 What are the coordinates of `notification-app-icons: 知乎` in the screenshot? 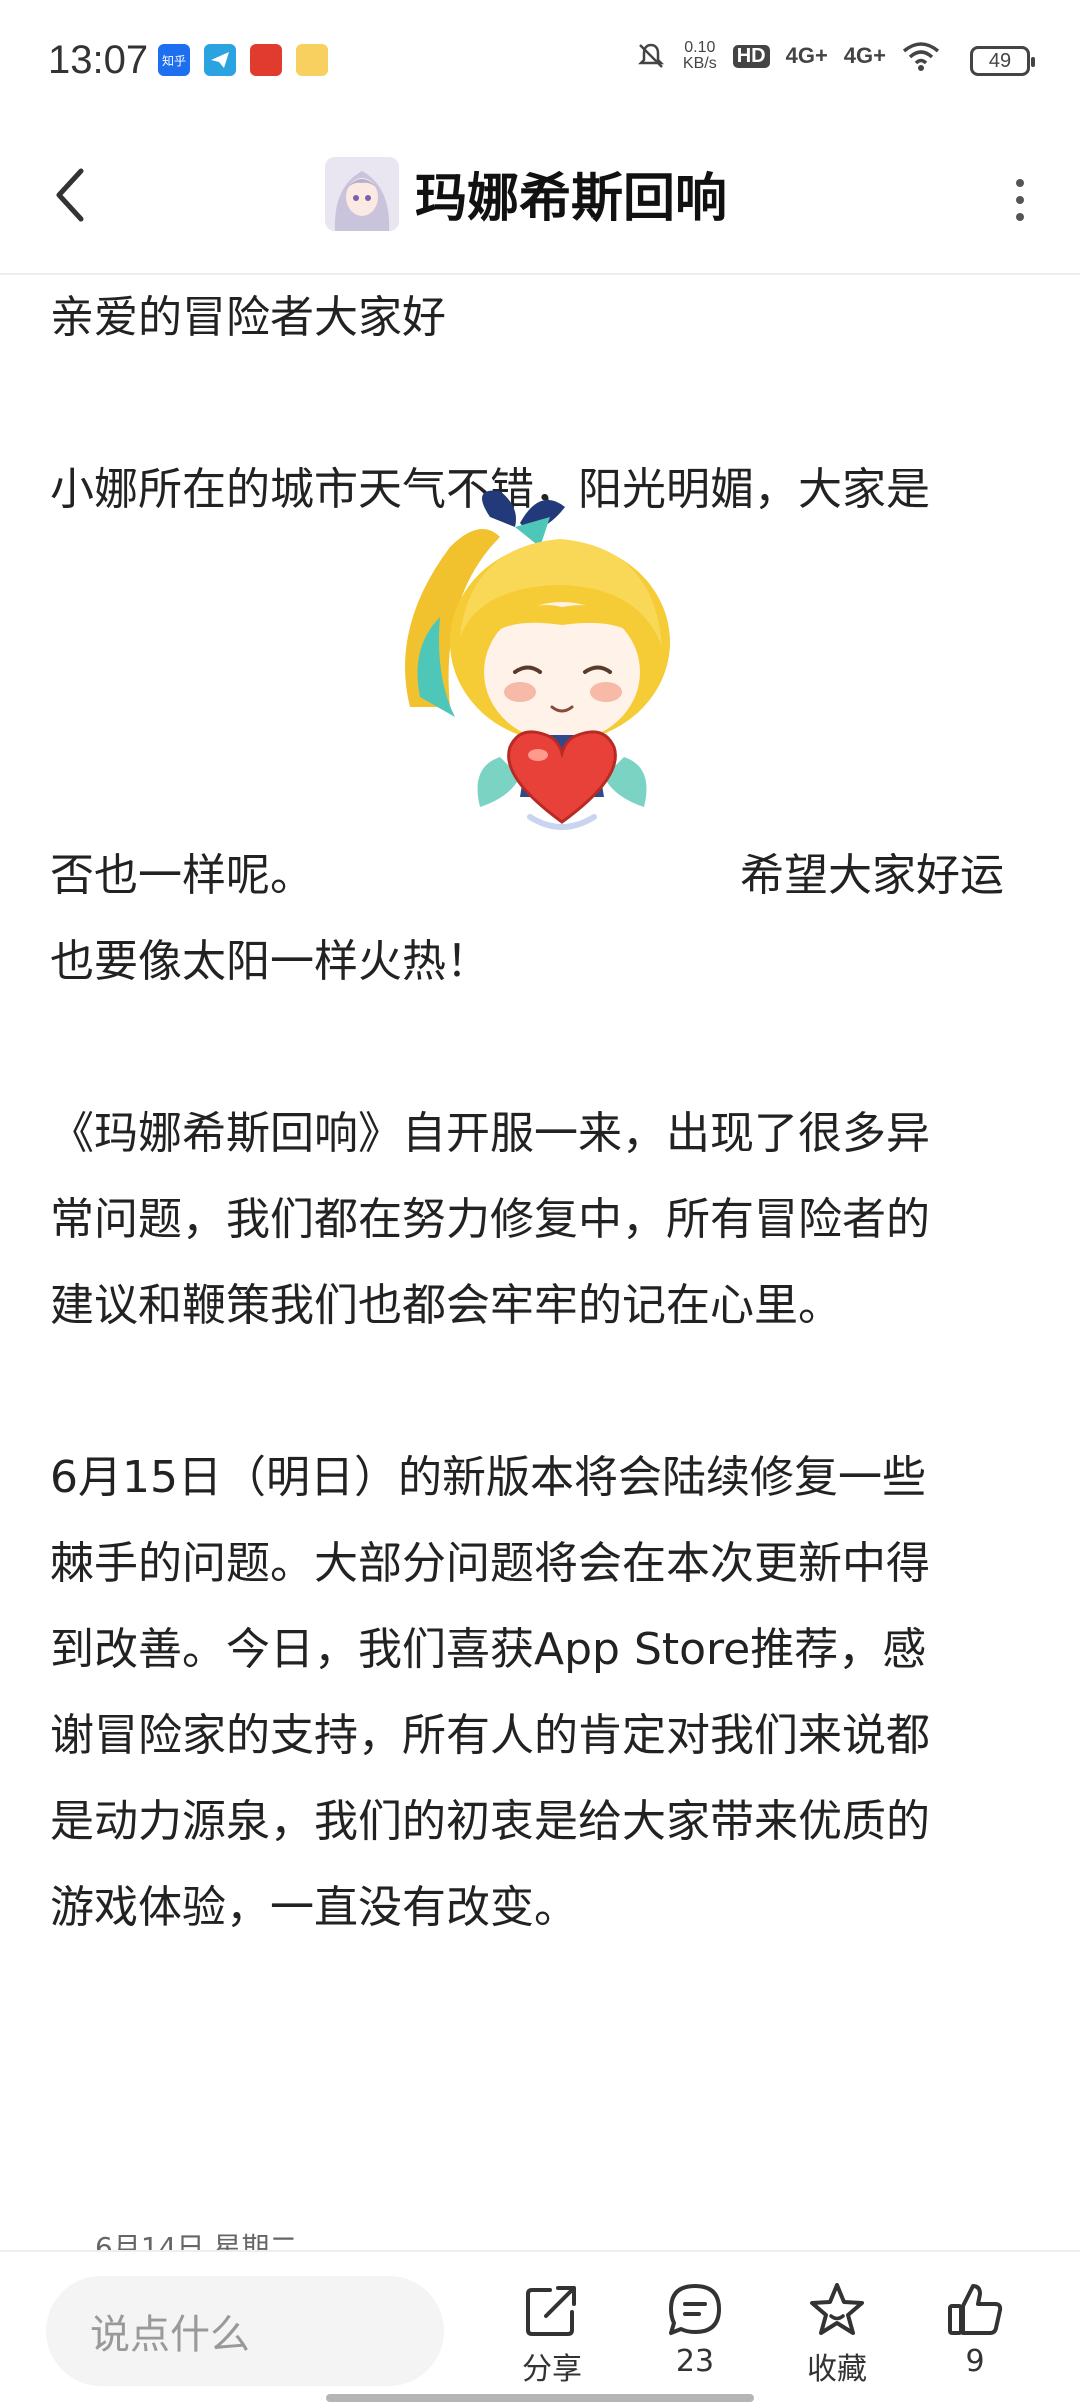 It's located at (243, 60).